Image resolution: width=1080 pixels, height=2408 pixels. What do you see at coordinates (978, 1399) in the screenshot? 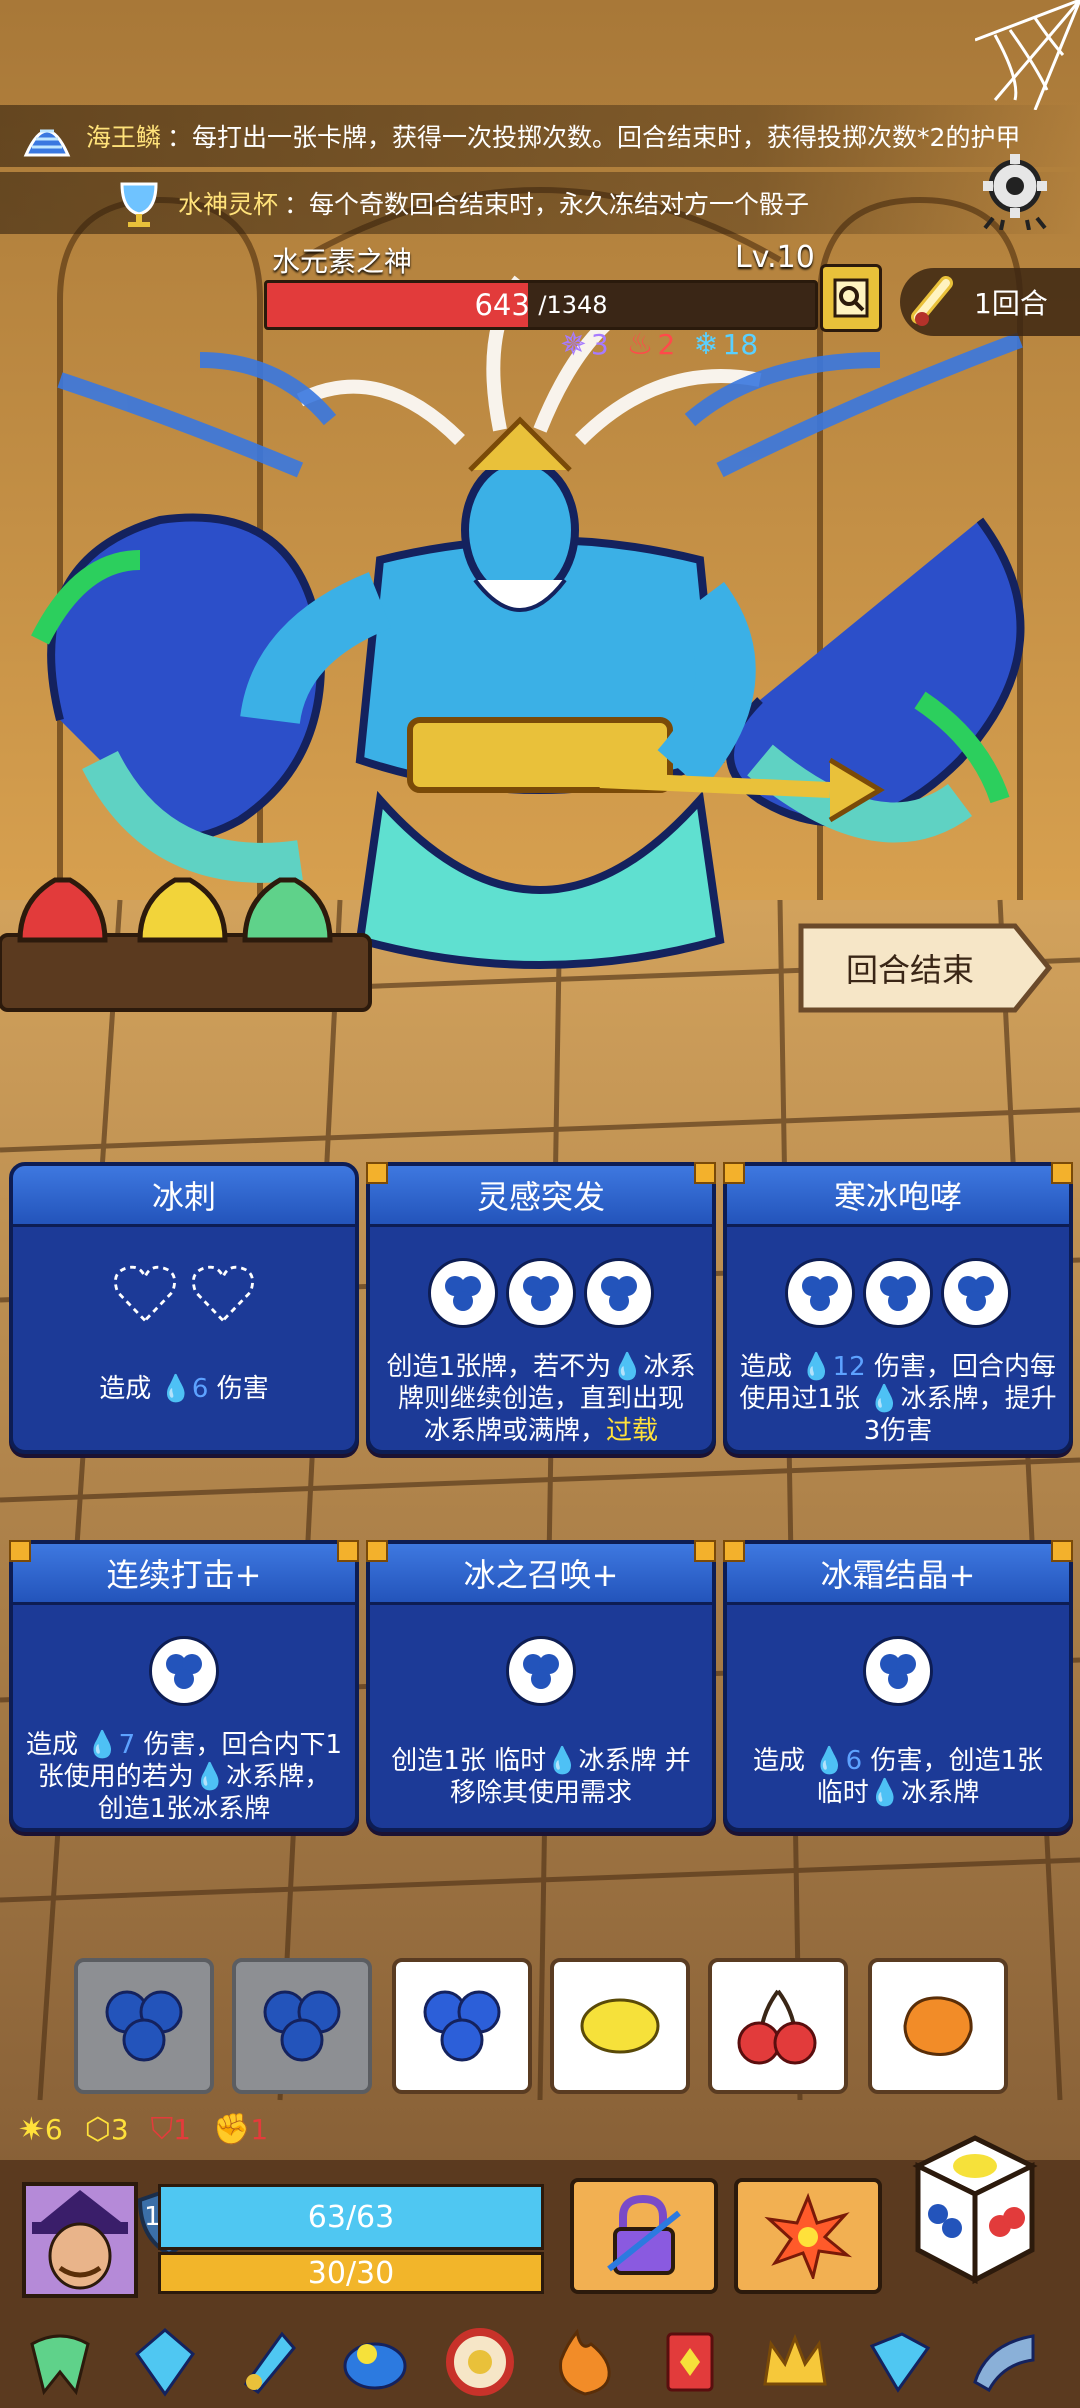
I see `desc-text: 冰系牌，提升` at bounding box center [978, 1399].